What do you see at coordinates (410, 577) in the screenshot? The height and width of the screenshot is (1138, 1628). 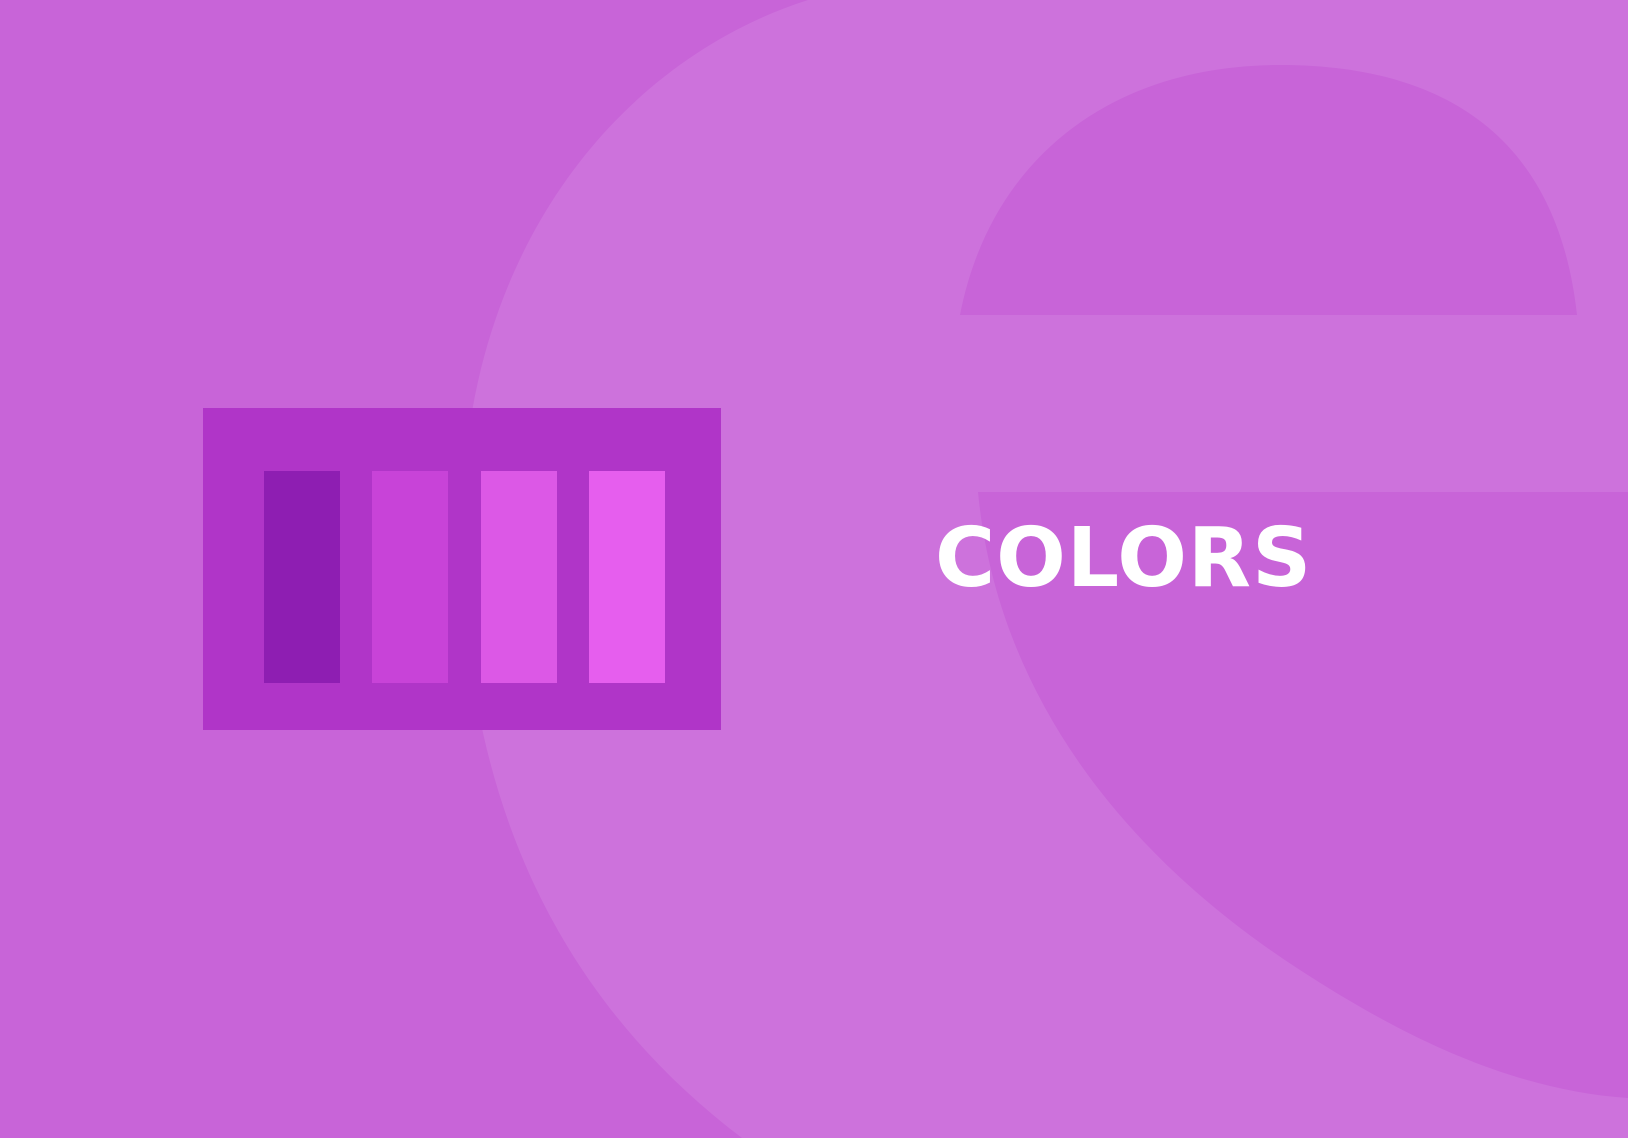 I see `swatch-purple` at bounding box center [410, 577].